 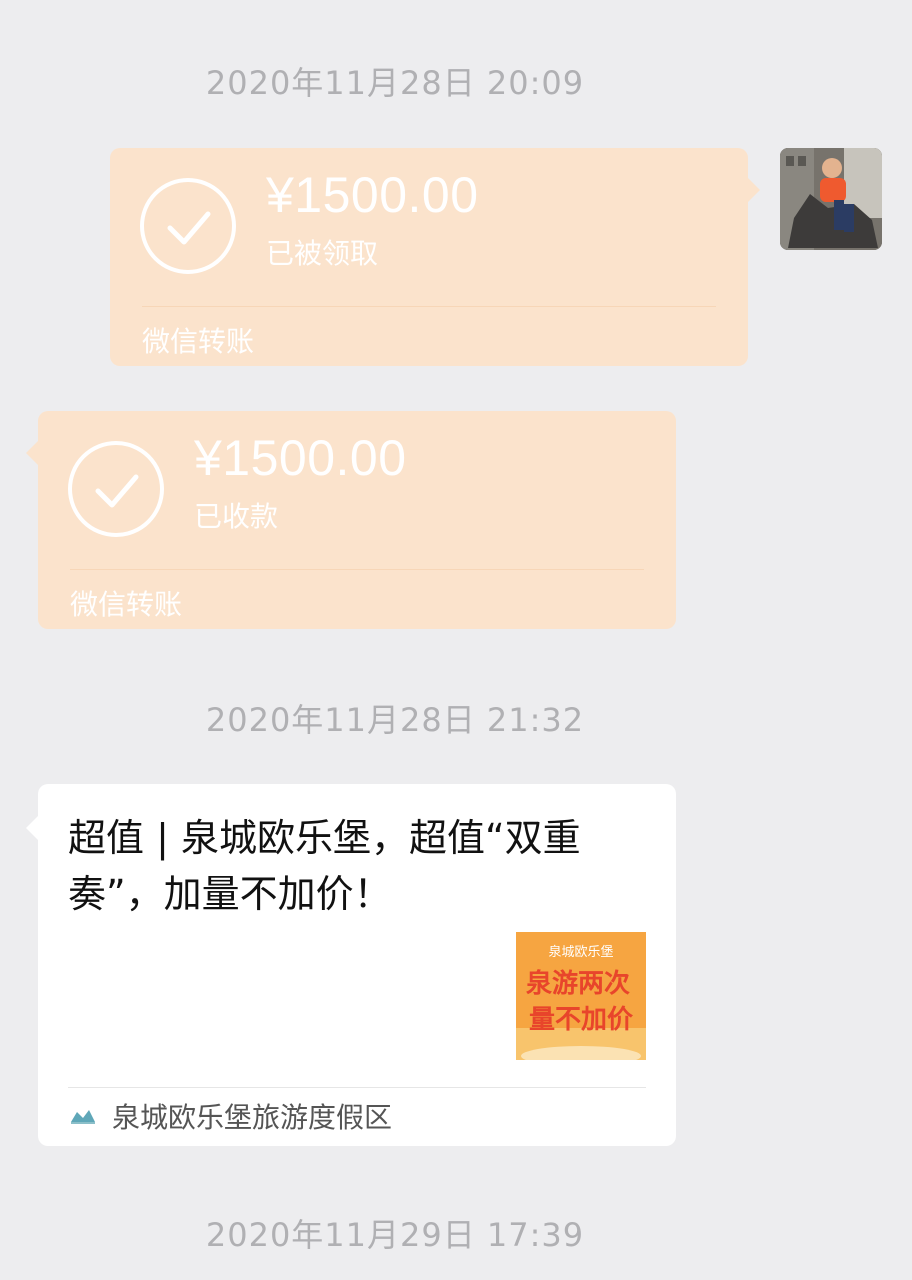 What do you see at coordinates (395, 83) in the screenshot?
I see `timestamp: 2020年11月28日 20:09` at bounding box center [395, 83].